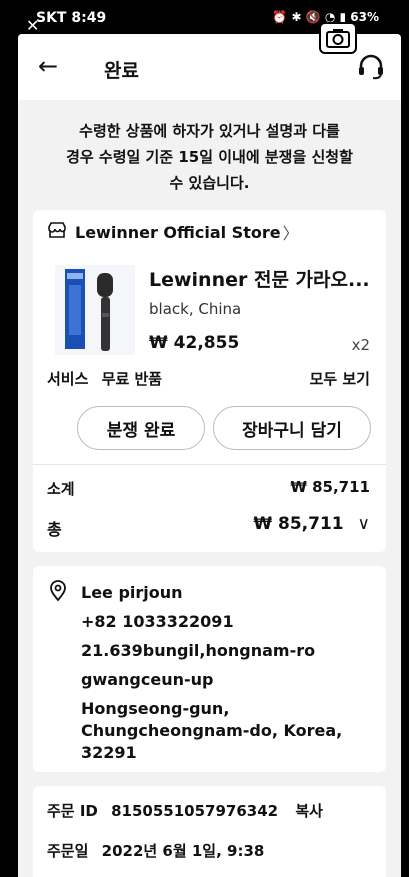 Image resolution: width=409 pixels, height=877 pixels. I want to click on chevron-down-icon: ∨, so click(363, 524).